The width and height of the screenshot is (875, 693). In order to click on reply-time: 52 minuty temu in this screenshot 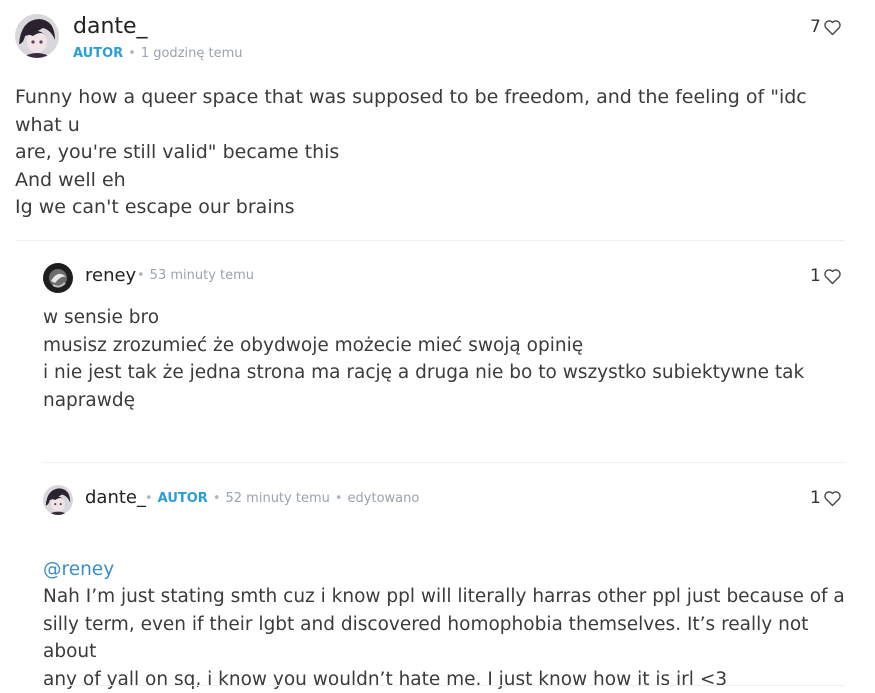, I will do `click(278, 498)`.